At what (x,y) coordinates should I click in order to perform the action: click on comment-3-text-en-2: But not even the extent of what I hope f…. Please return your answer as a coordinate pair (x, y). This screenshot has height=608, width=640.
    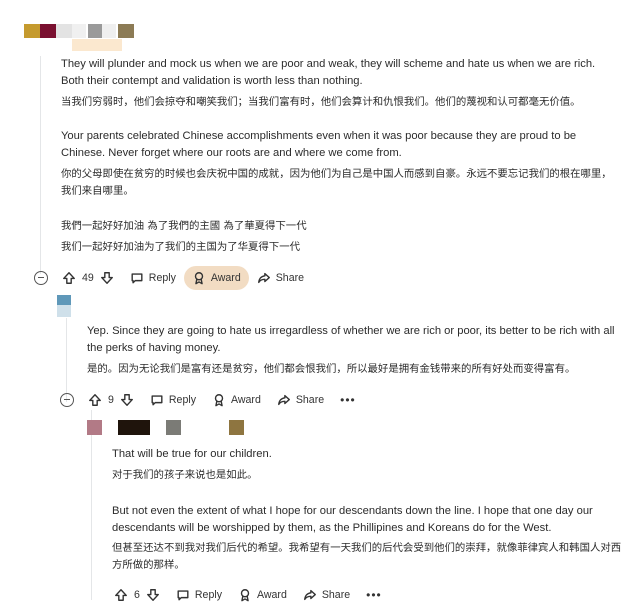
    Looking at the image, I should click on (352, 519).